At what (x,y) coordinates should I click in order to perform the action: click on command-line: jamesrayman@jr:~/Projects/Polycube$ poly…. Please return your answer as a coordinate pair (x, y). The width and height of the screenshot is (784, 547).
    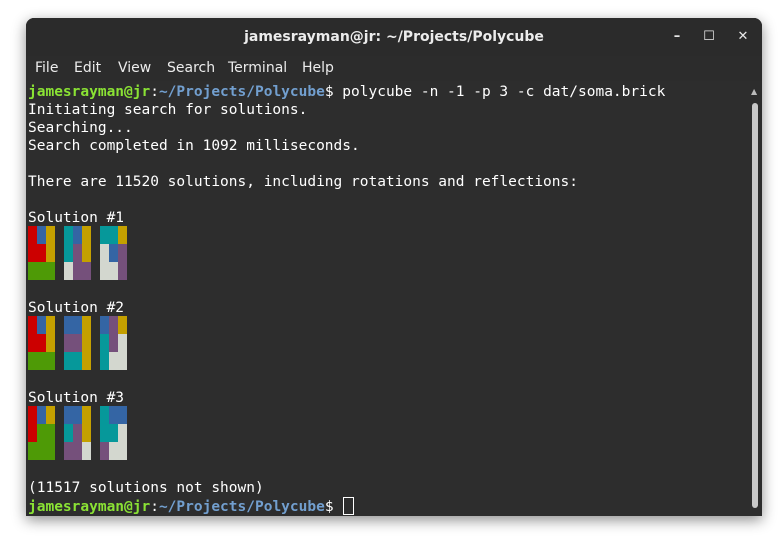
    Looking at the image, I should click on (346, 92).